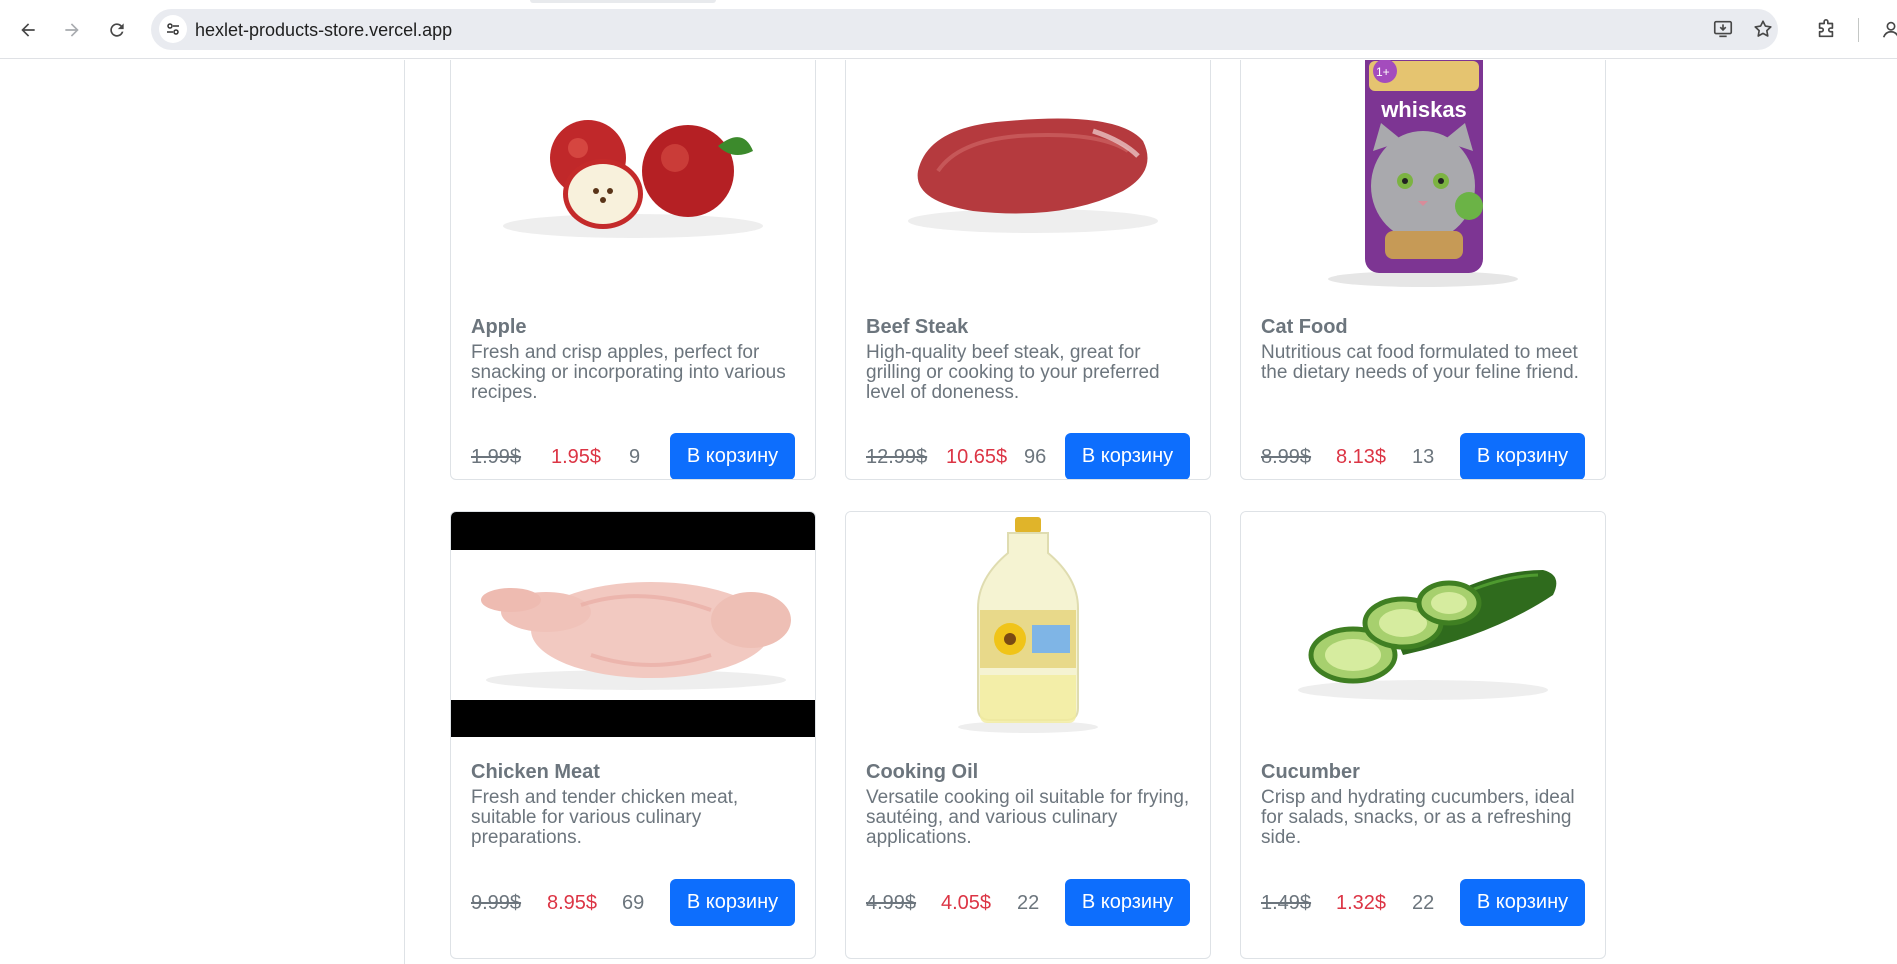 This screenshot has width=1897, height=964. I want to click on product-image-cooking-oil, so click(1028, 624).